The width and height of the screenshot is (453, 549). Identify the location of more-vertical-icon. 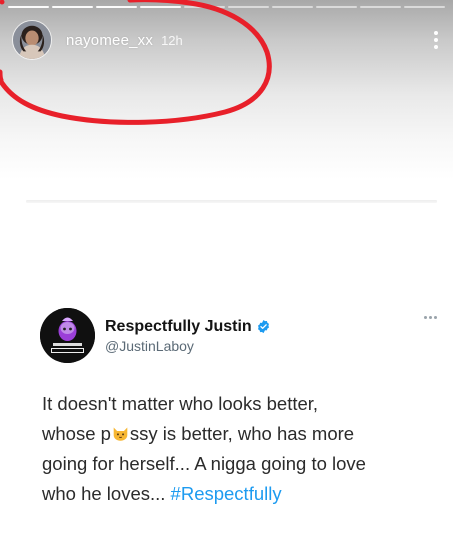
(436, 40).